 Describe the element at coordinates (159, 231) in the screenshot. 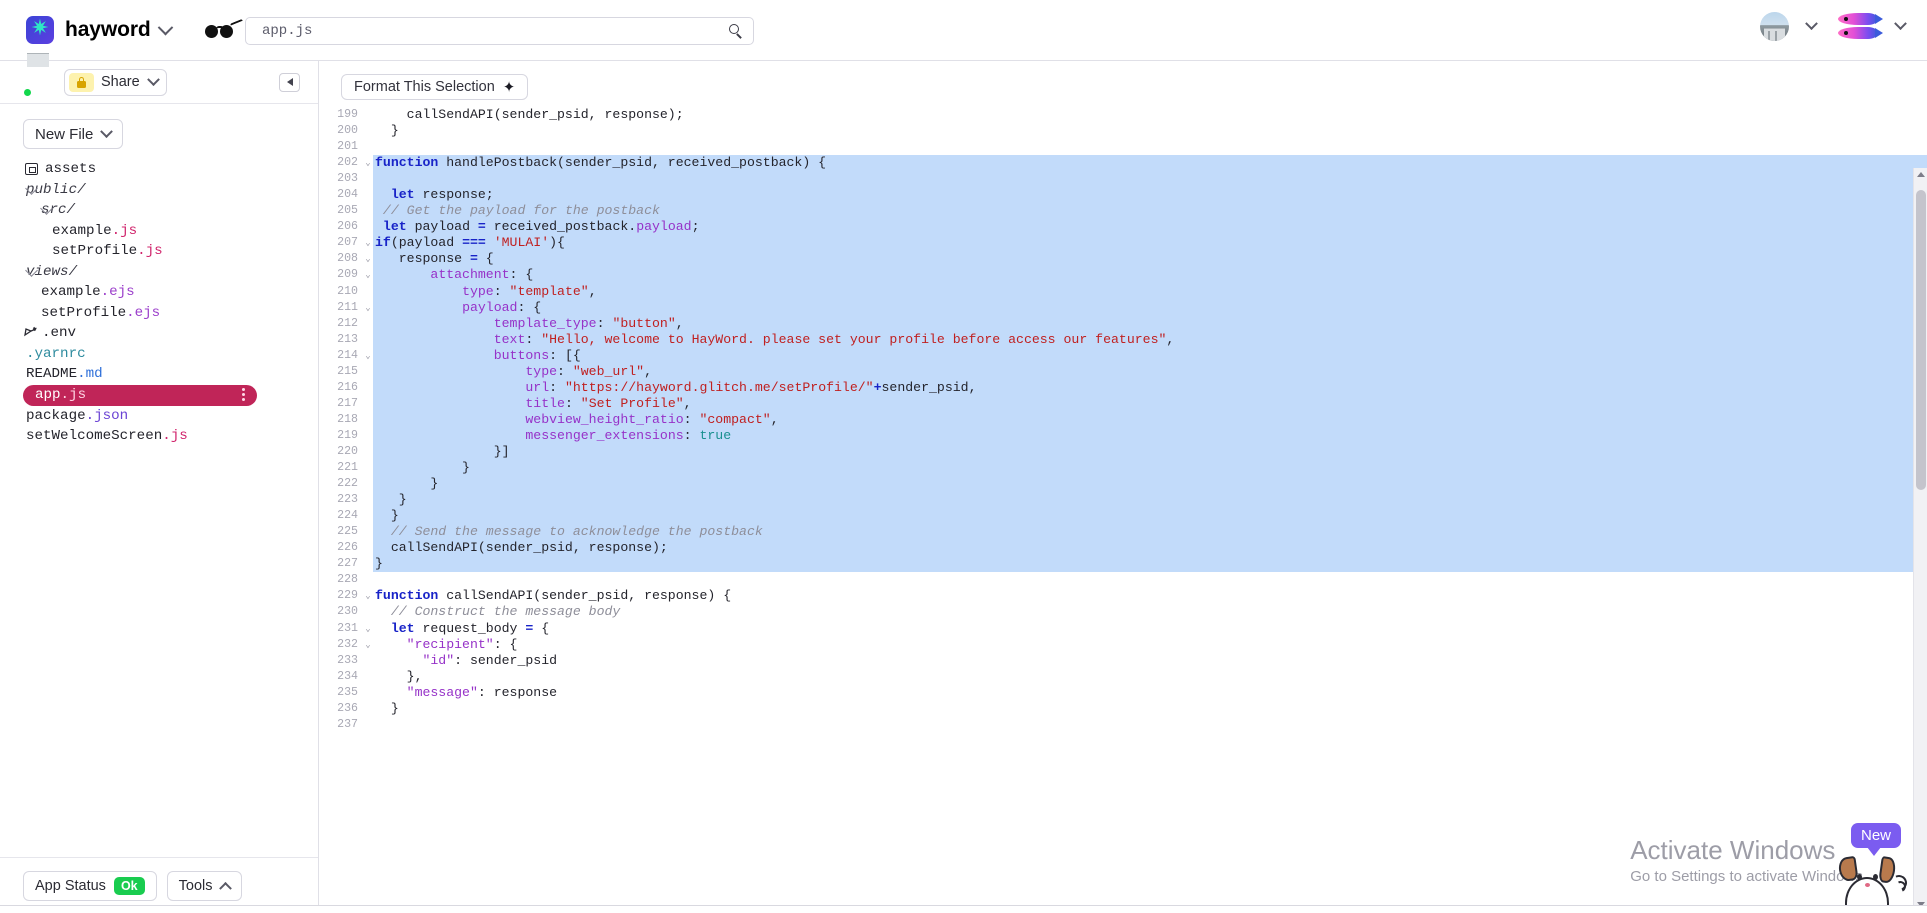

I see `file-tree-item: example .js` at that location.